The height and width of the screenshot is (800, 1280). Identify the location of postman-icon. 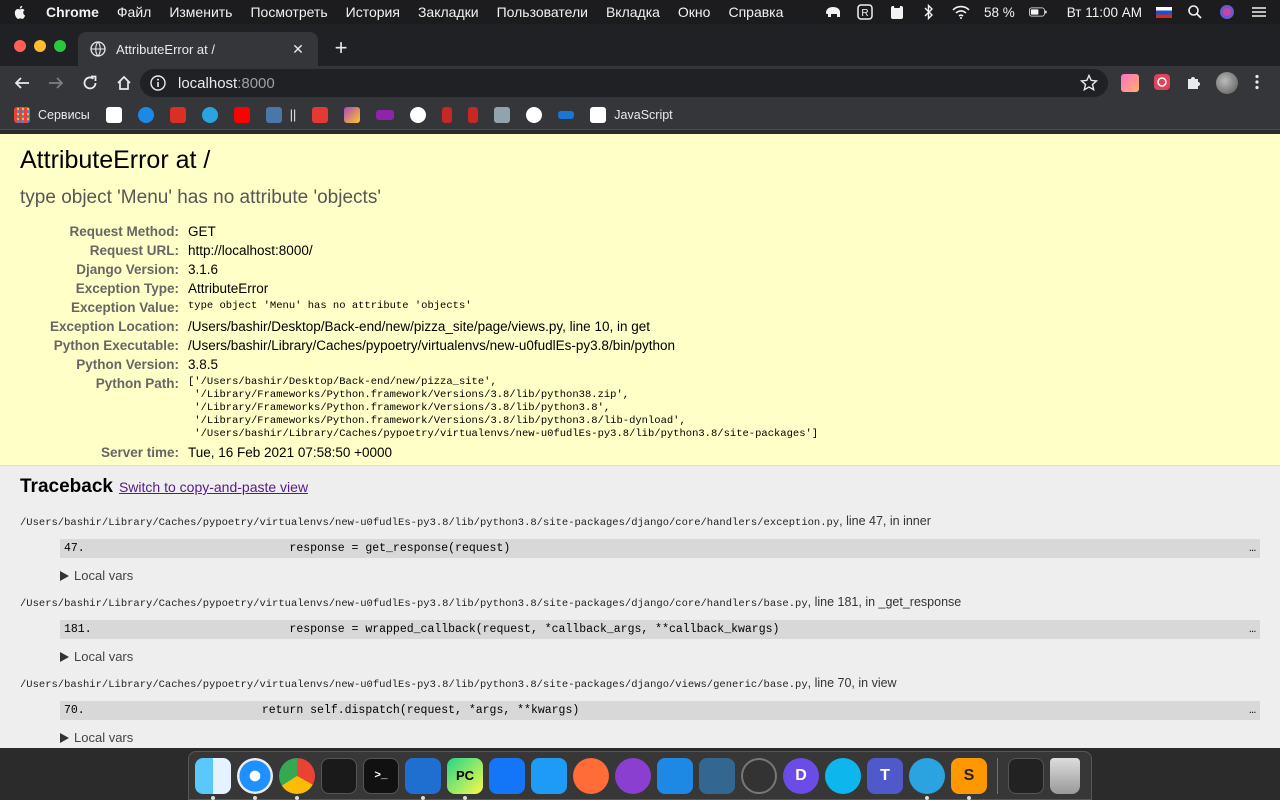
(591, 775).